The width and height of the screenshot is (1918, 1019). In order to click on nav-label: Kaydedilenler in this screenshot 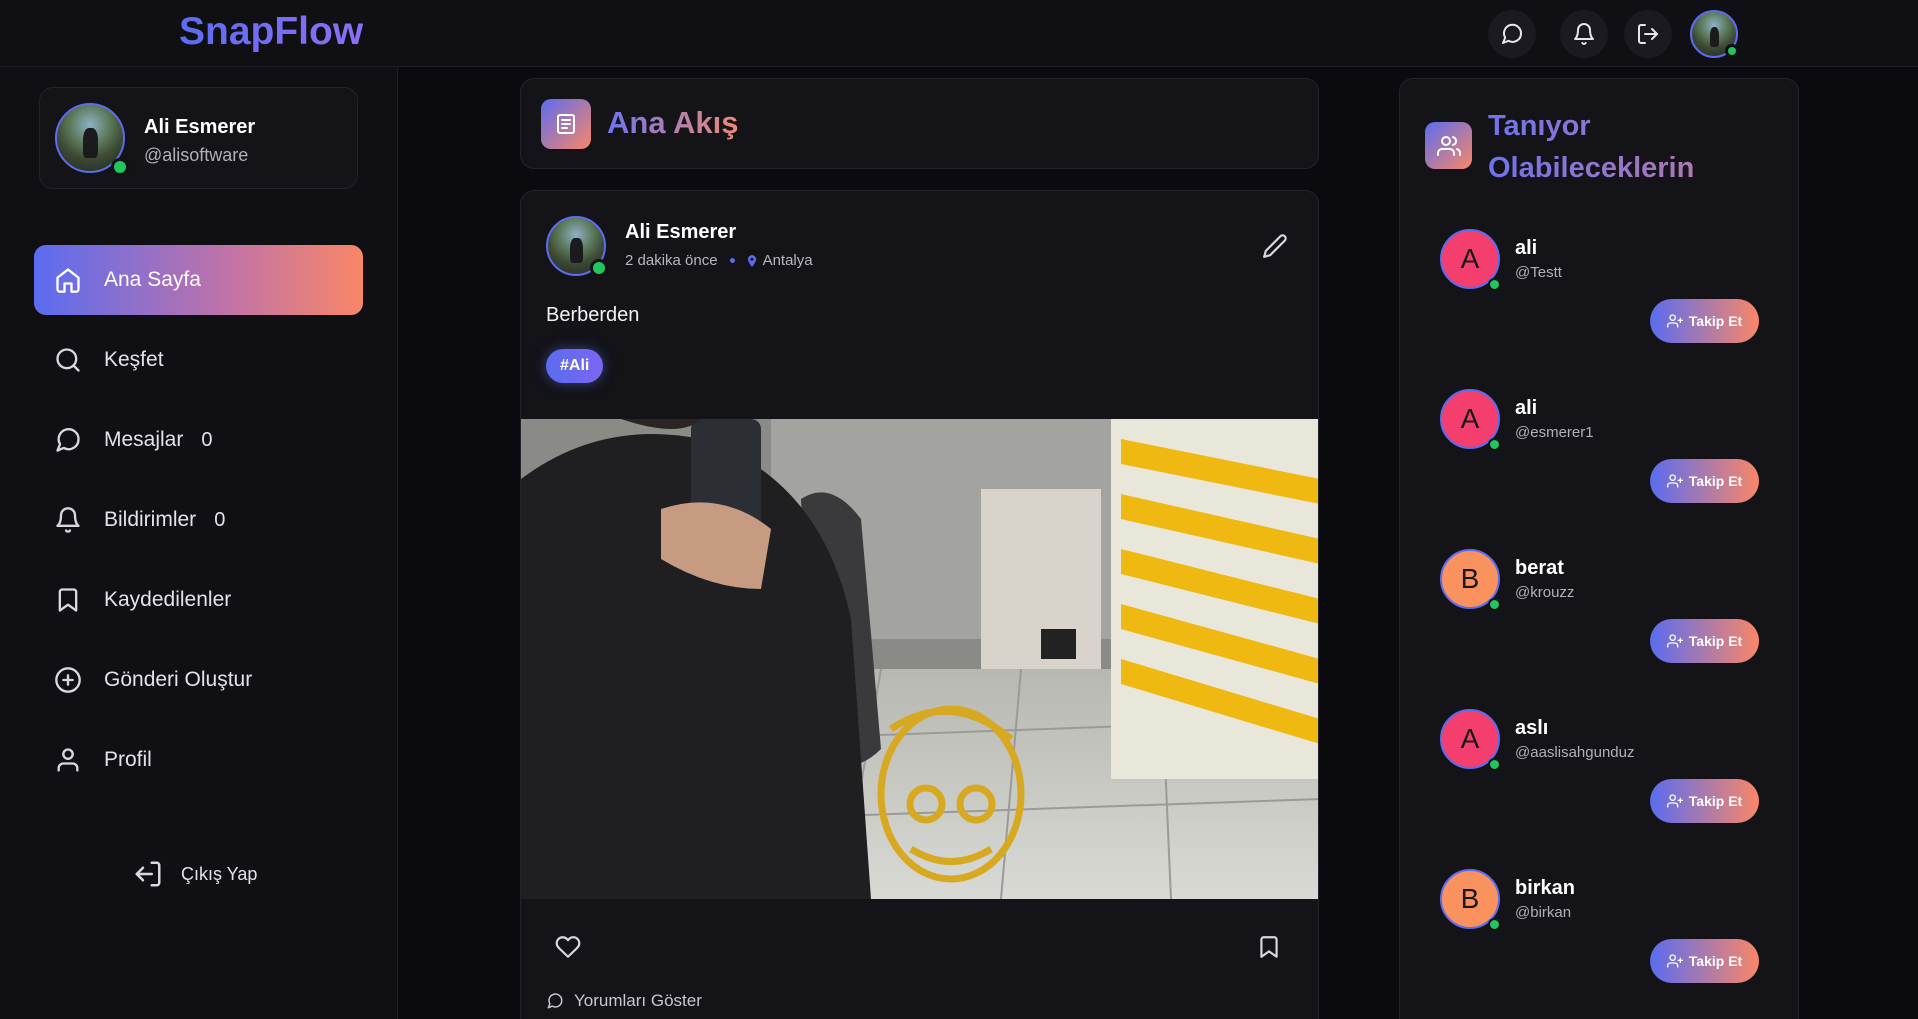, I will do `click(168, 599)`.